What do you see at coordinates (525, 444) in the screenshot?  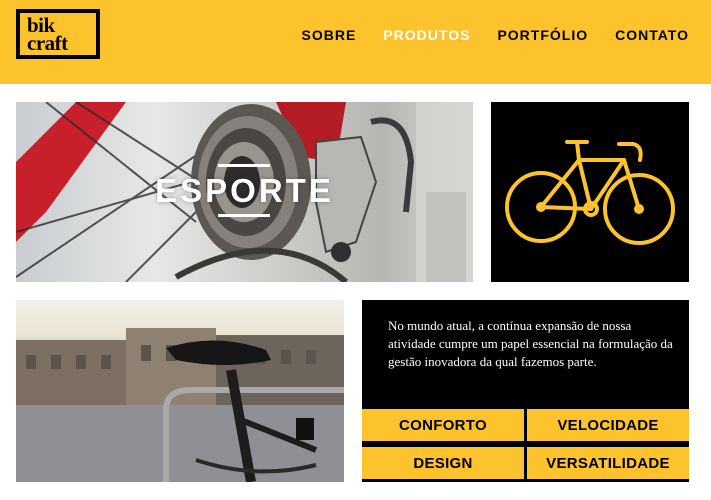 I see `feature-tags: CONFORTO VELOCIDADE DESIGN VERSATILIDADE` at bounding box center [525, 444].